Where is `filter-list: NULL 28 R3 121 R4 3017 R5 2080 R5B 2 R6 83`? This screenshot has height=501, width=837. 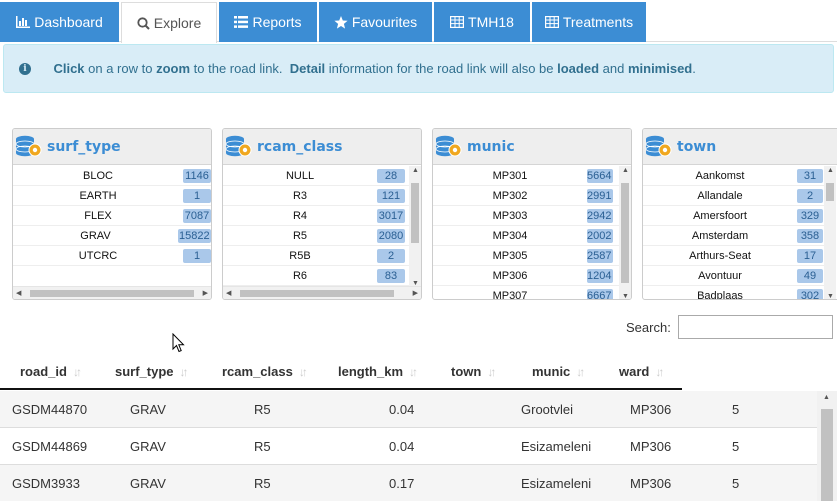
filter-list: NULL 28 R3 121 R4 3017 R5 2080 R5B 2 R6 83 is located at coordinates (316, 227).